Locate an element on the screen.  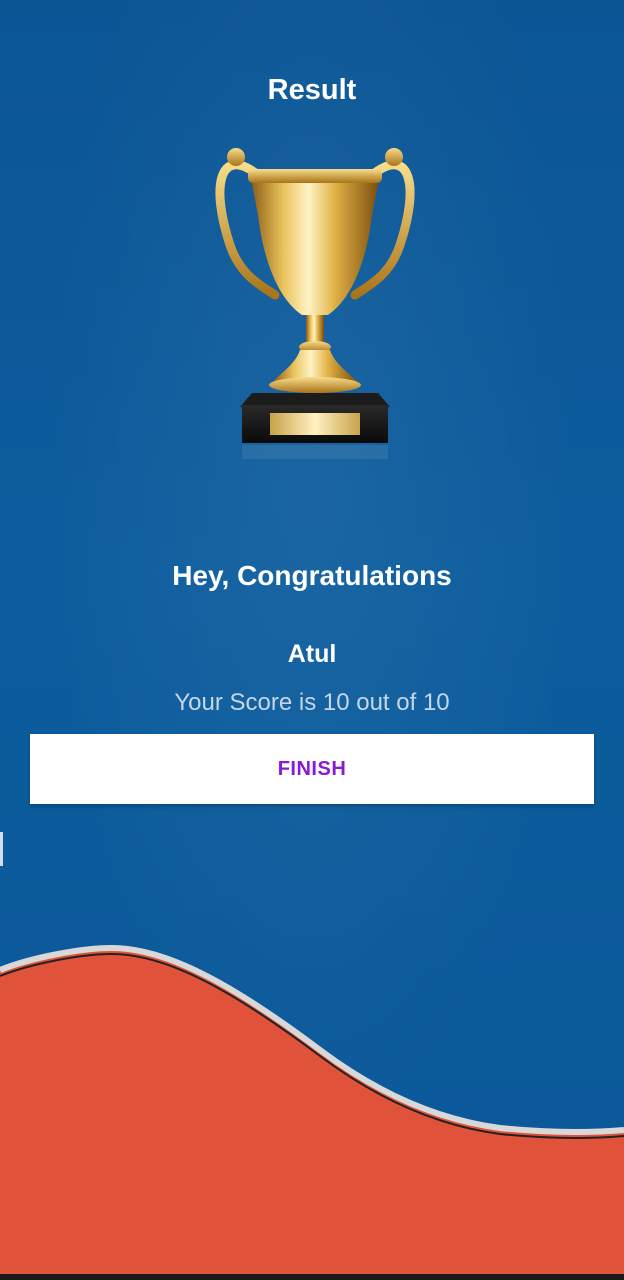
score-text: Your Score is 10 out of 10 is located at coordinates (312, 702).